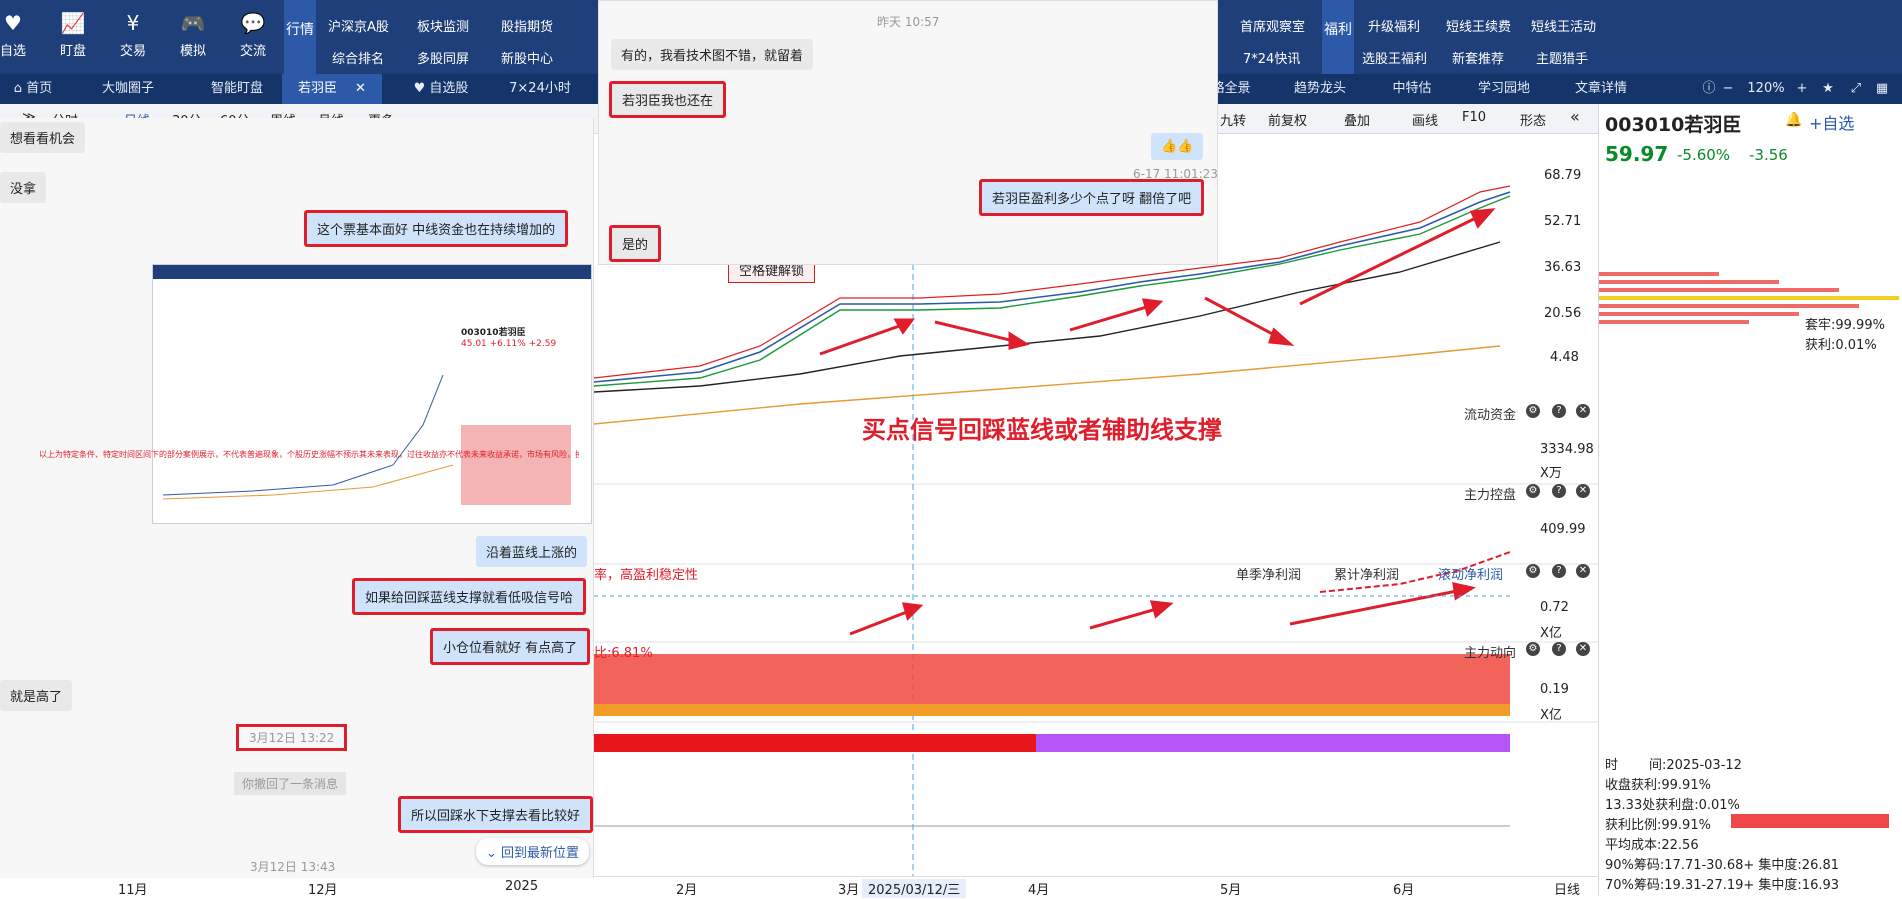 The width and height of the screenshot is (1902, 899). I want to click on tab-learning: 学习园地, so click(1504, 89).